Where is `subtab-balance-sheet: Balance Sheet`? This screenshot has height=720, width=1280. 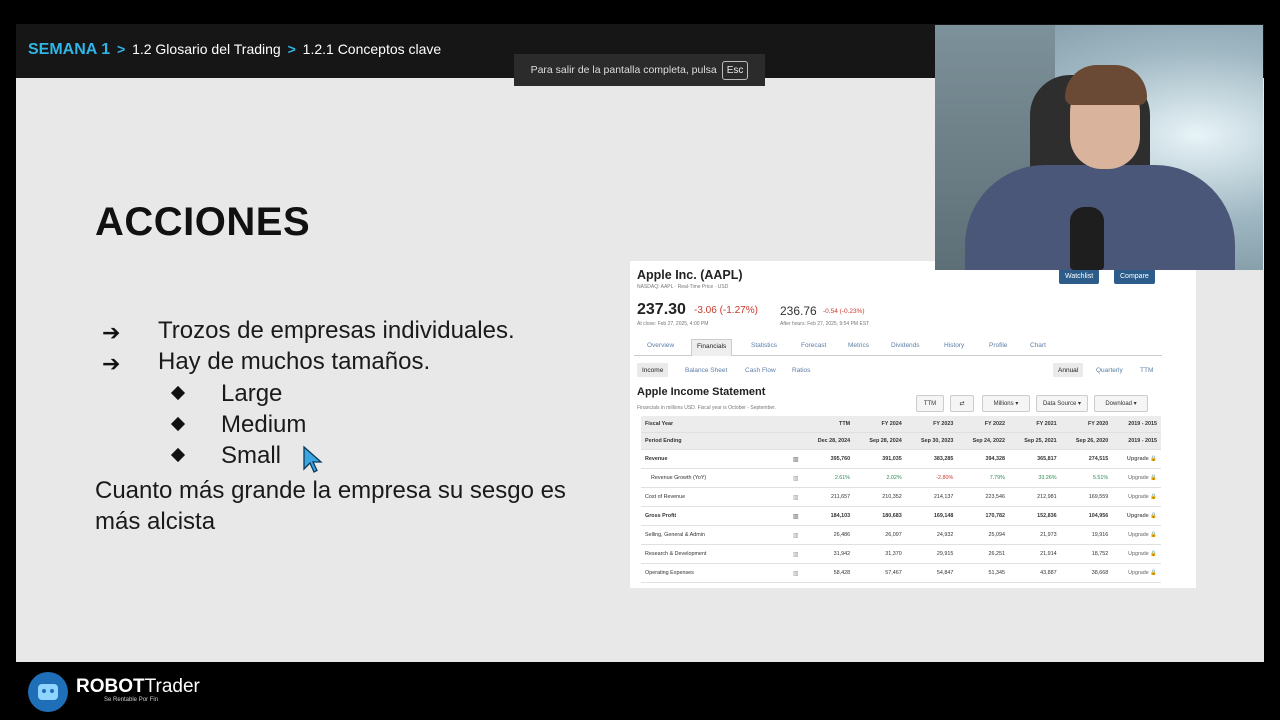
subtab-balance-sheet: Balance Sheet is located at coordinates (706, 370).